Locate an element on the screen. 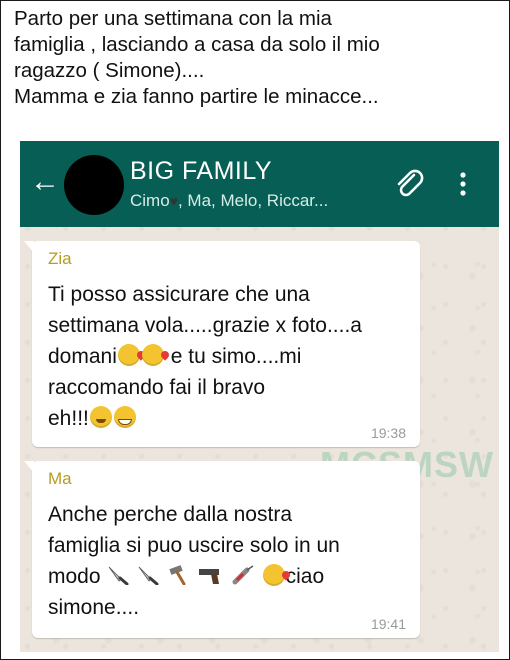 This screenshot has height=660, width=510. message-fragment: domani is located at coordinates (82, 356).